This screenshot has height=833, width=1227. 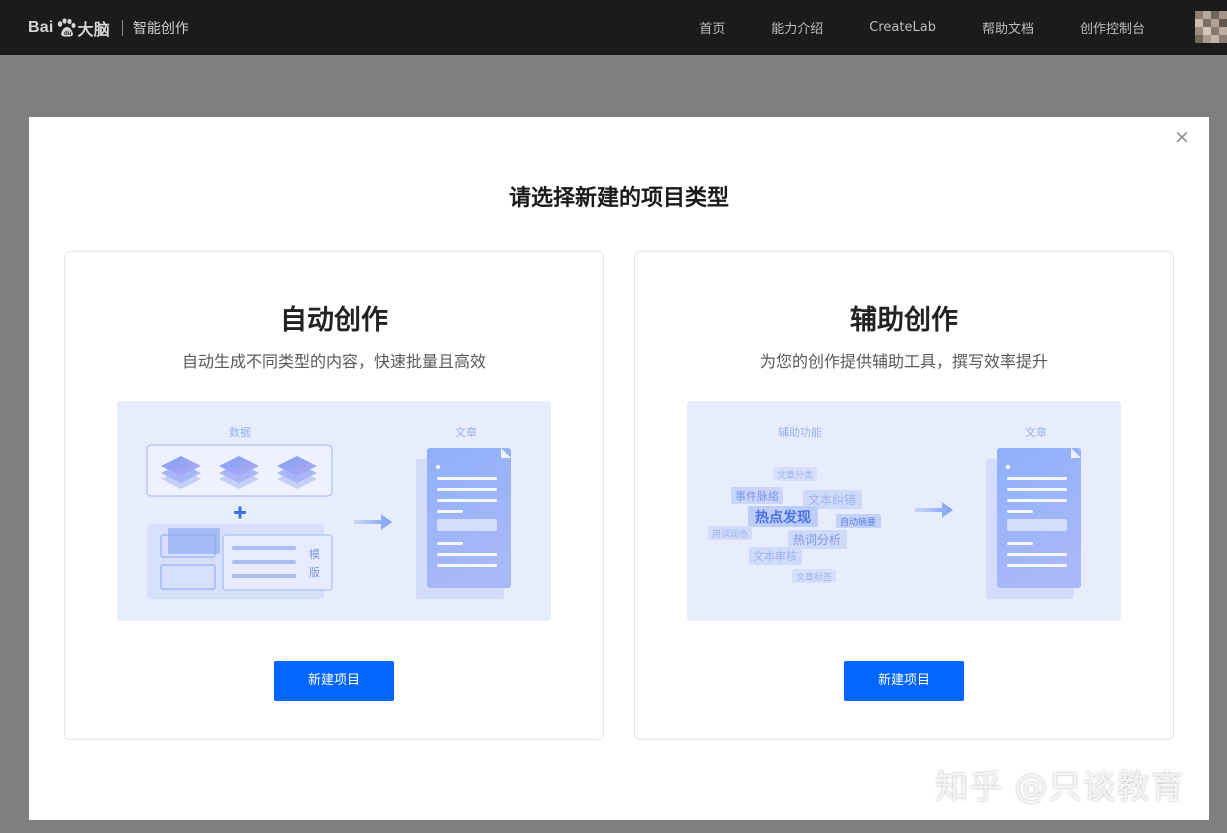 I want to click on tag-hotspot-discovery: 热点发现, so click(x=783, y=517).